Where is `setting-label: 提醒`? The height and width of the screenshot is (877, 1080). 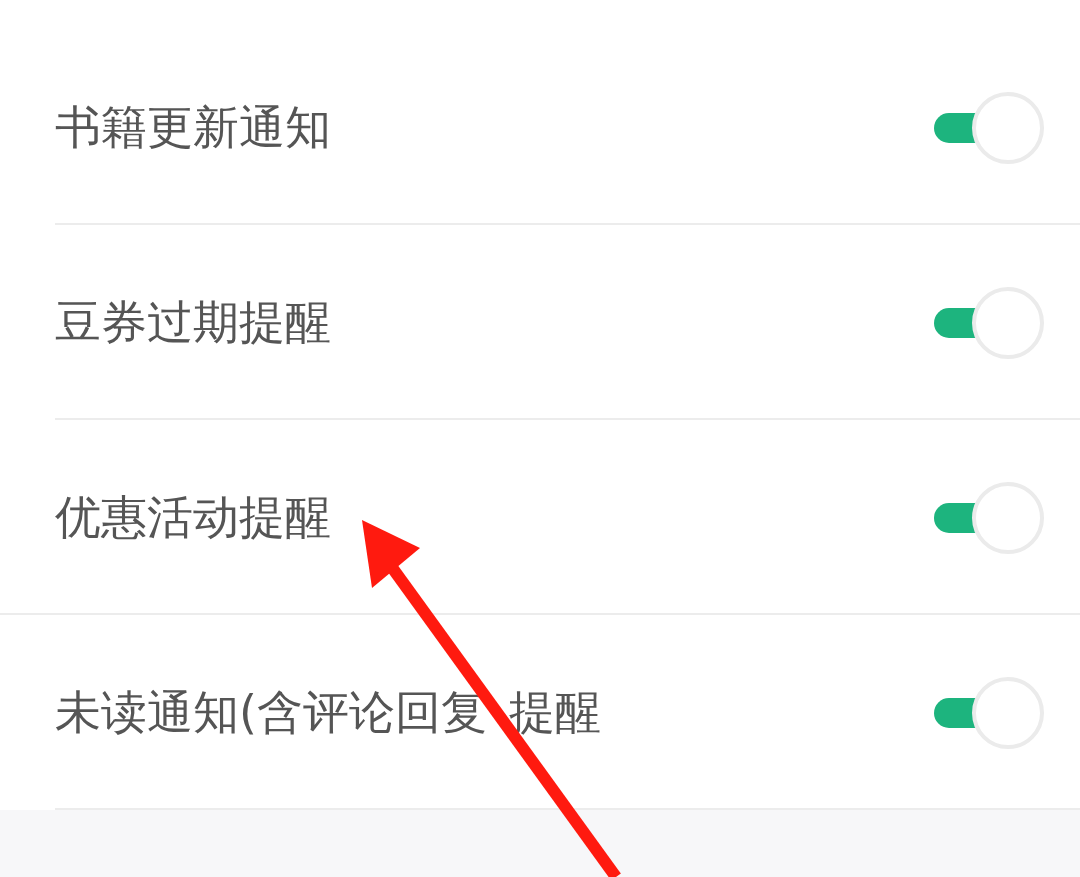 setting-label: 提醒 is located at coordinates (554, 712).